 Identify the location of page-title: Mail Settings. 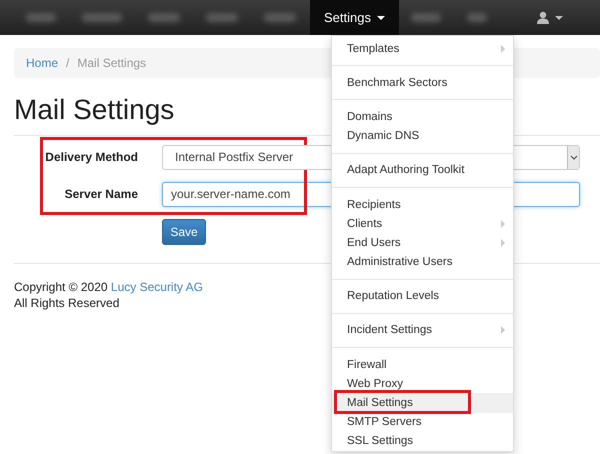
(94, 110).